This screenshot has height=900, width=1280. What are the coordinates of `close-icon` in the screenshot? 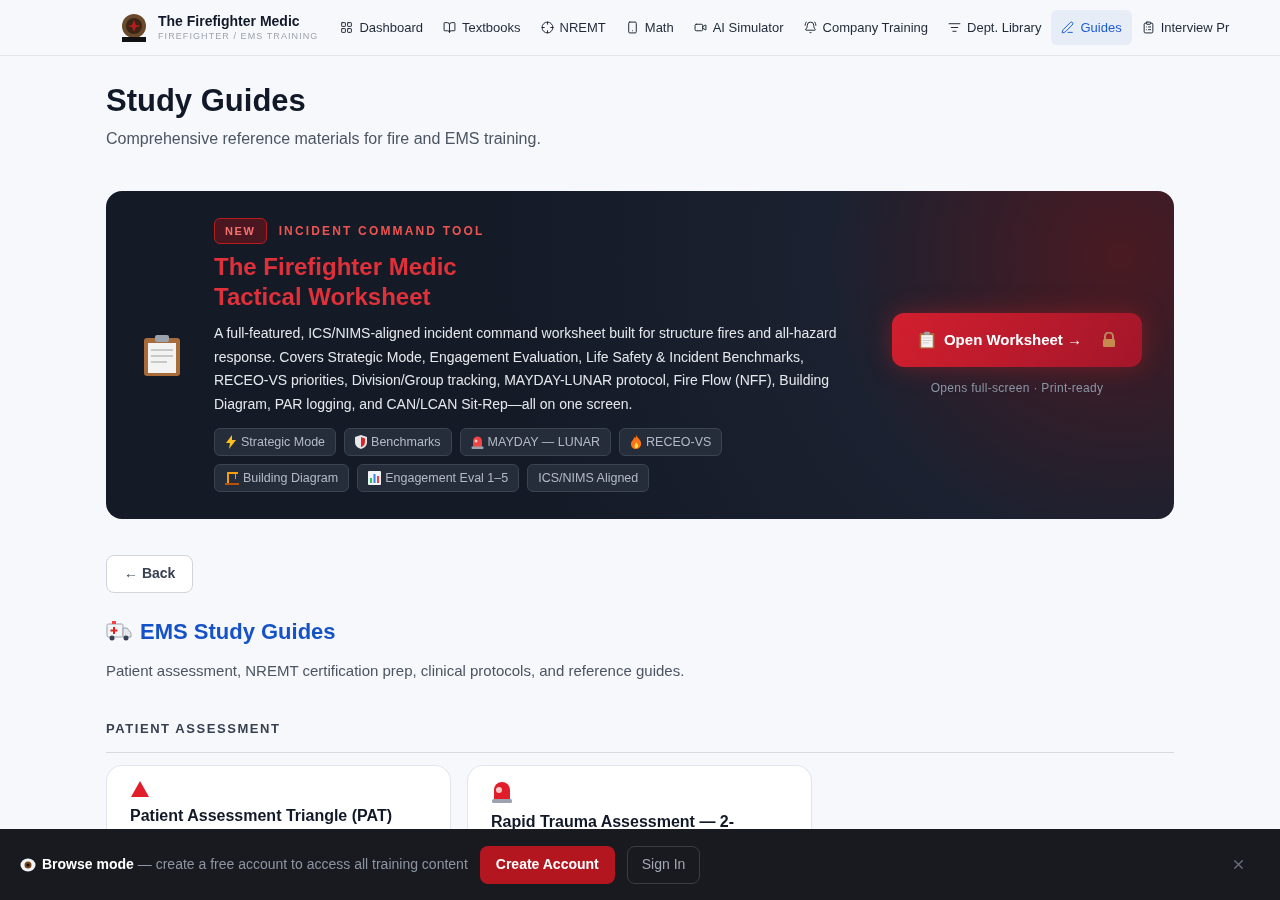 It's located at (1238, 864).